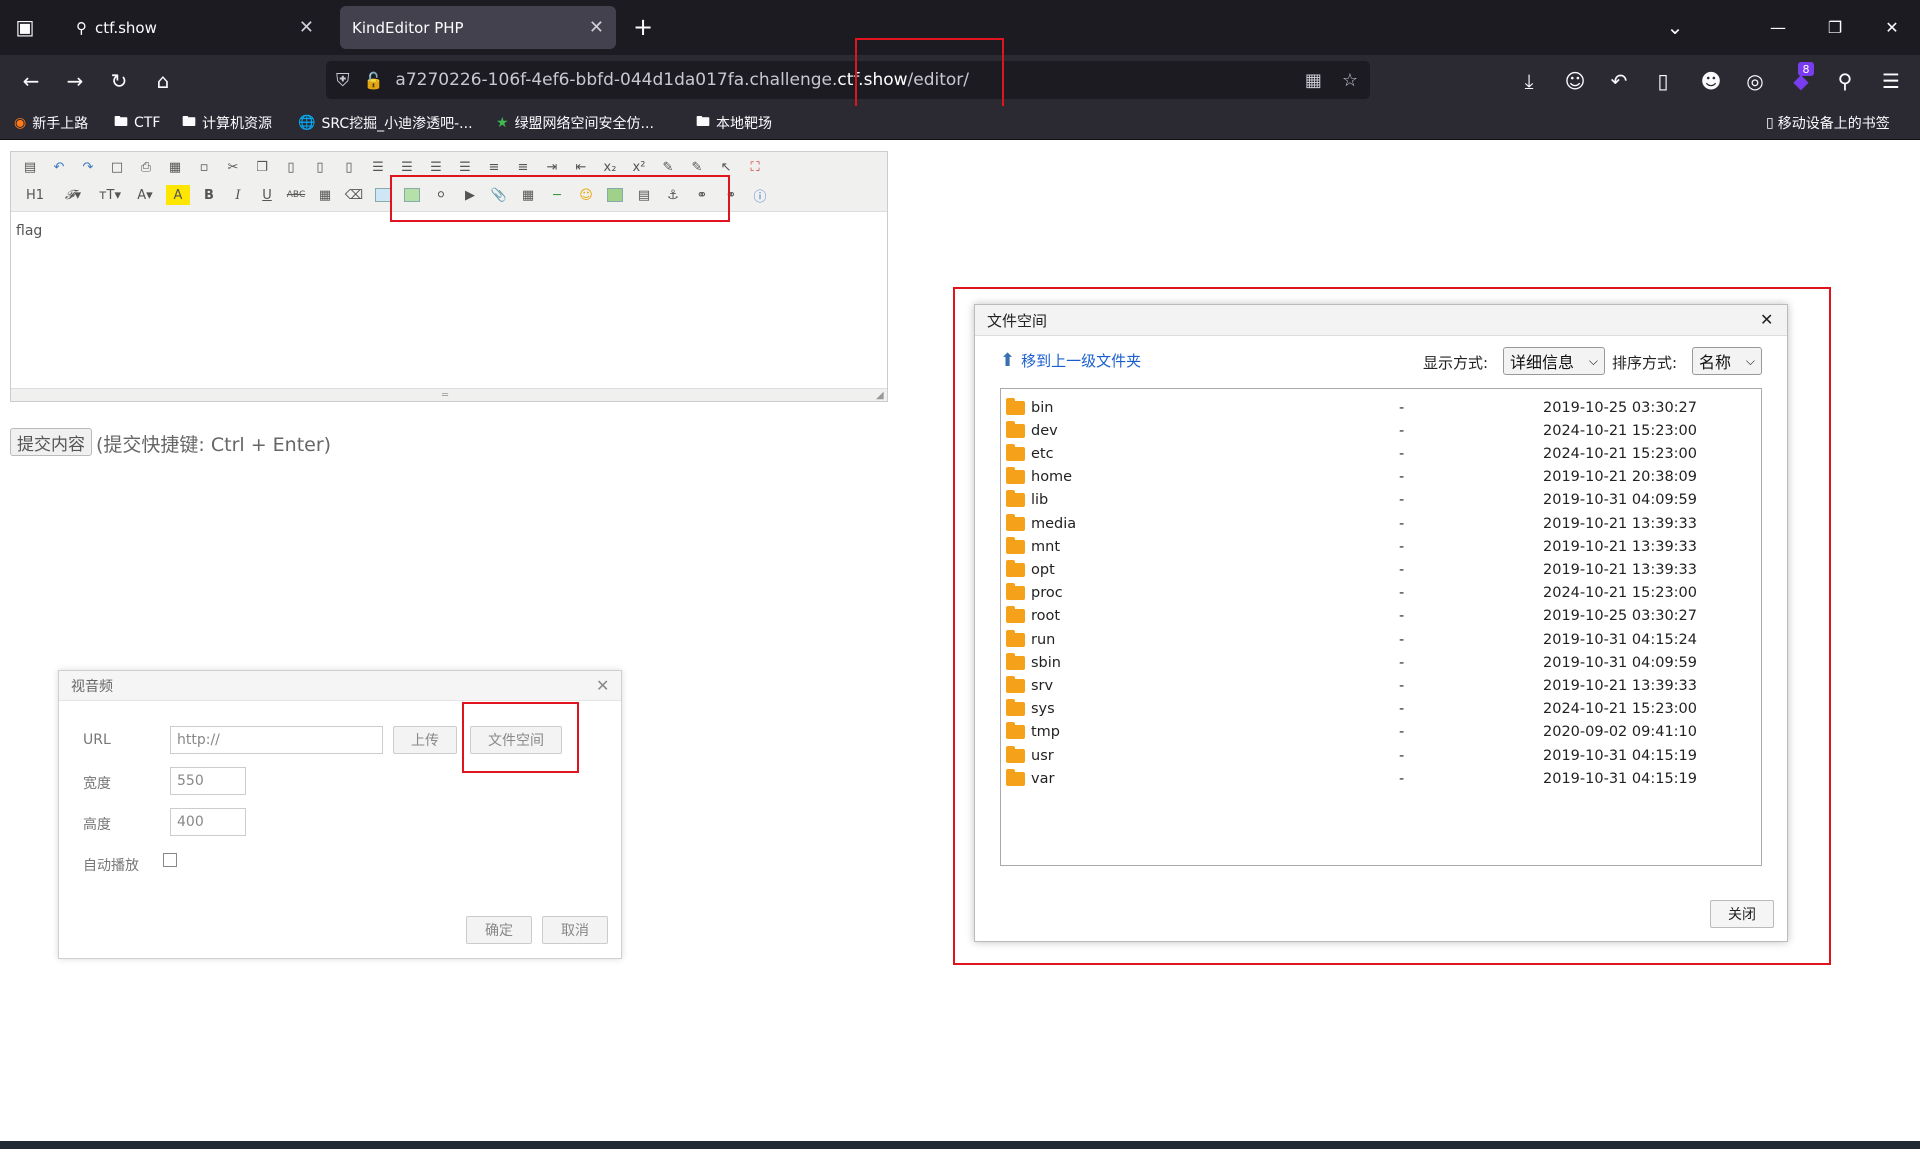 This screenshot has width=1920, height=1149. What do you see at coordinates (494, 167) in the screenshot?
I see `ordered-list-icon: ≡` at bounding box center [494, 167].